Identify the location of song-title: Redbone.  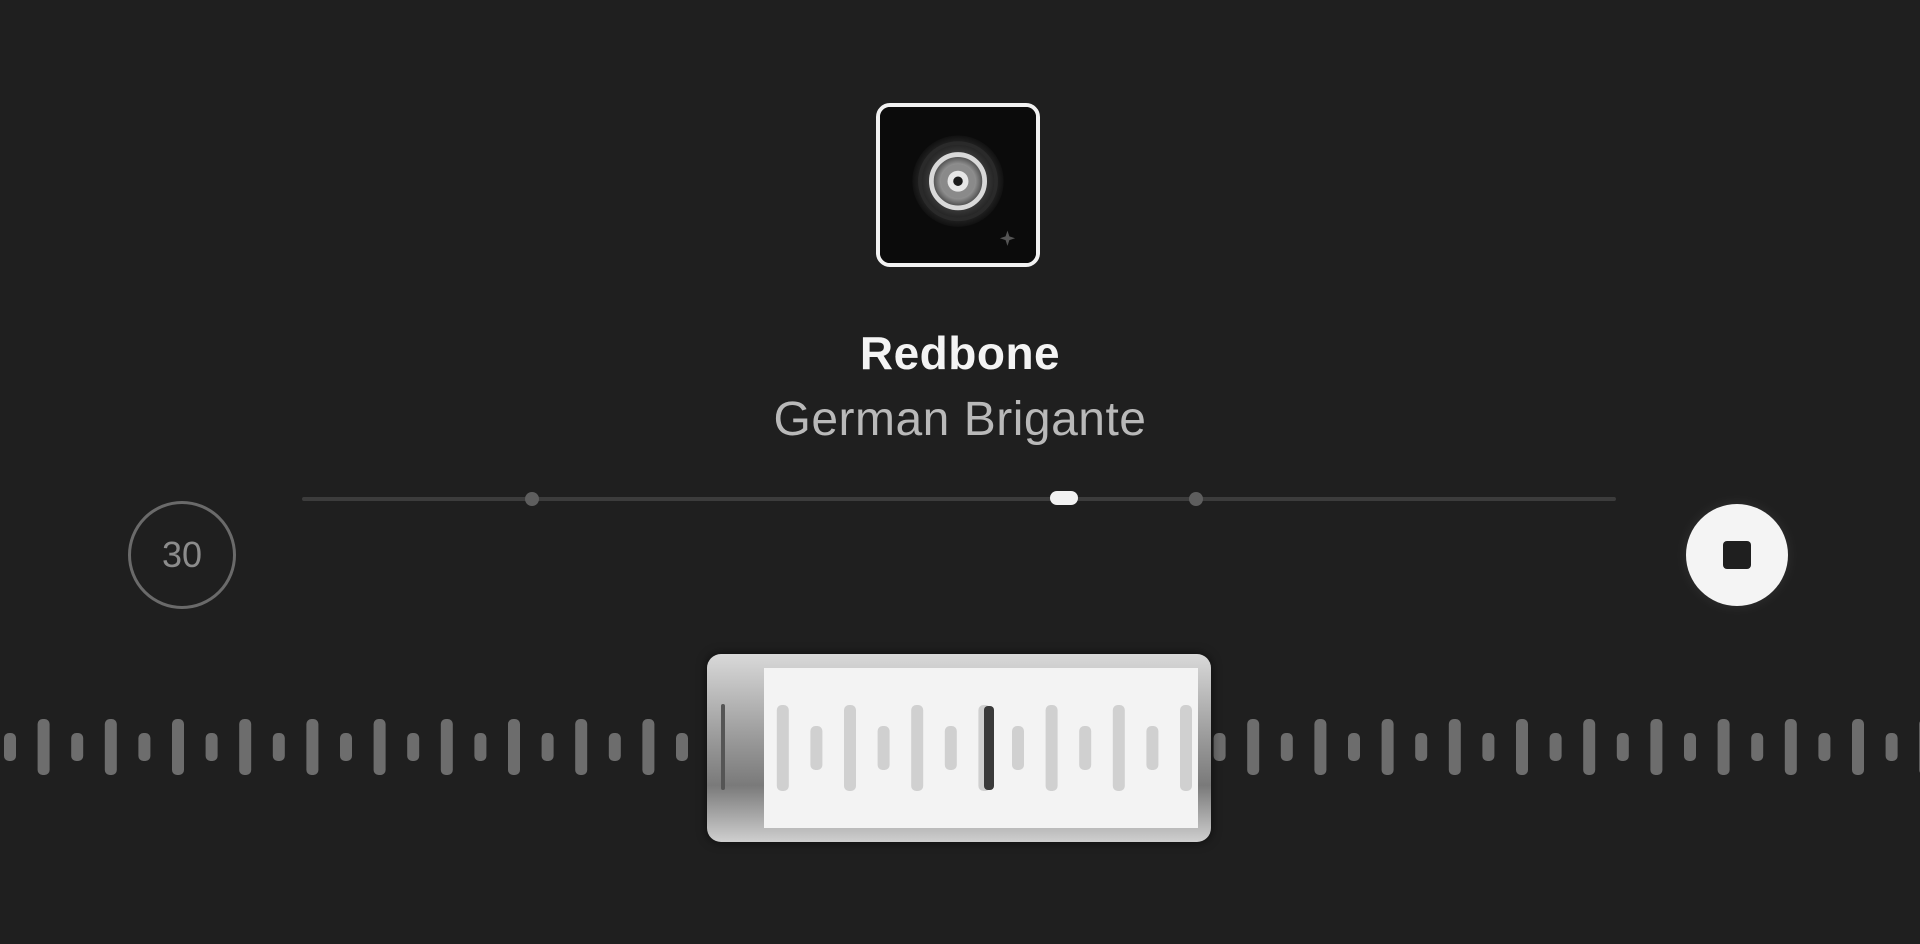
(960, 353).